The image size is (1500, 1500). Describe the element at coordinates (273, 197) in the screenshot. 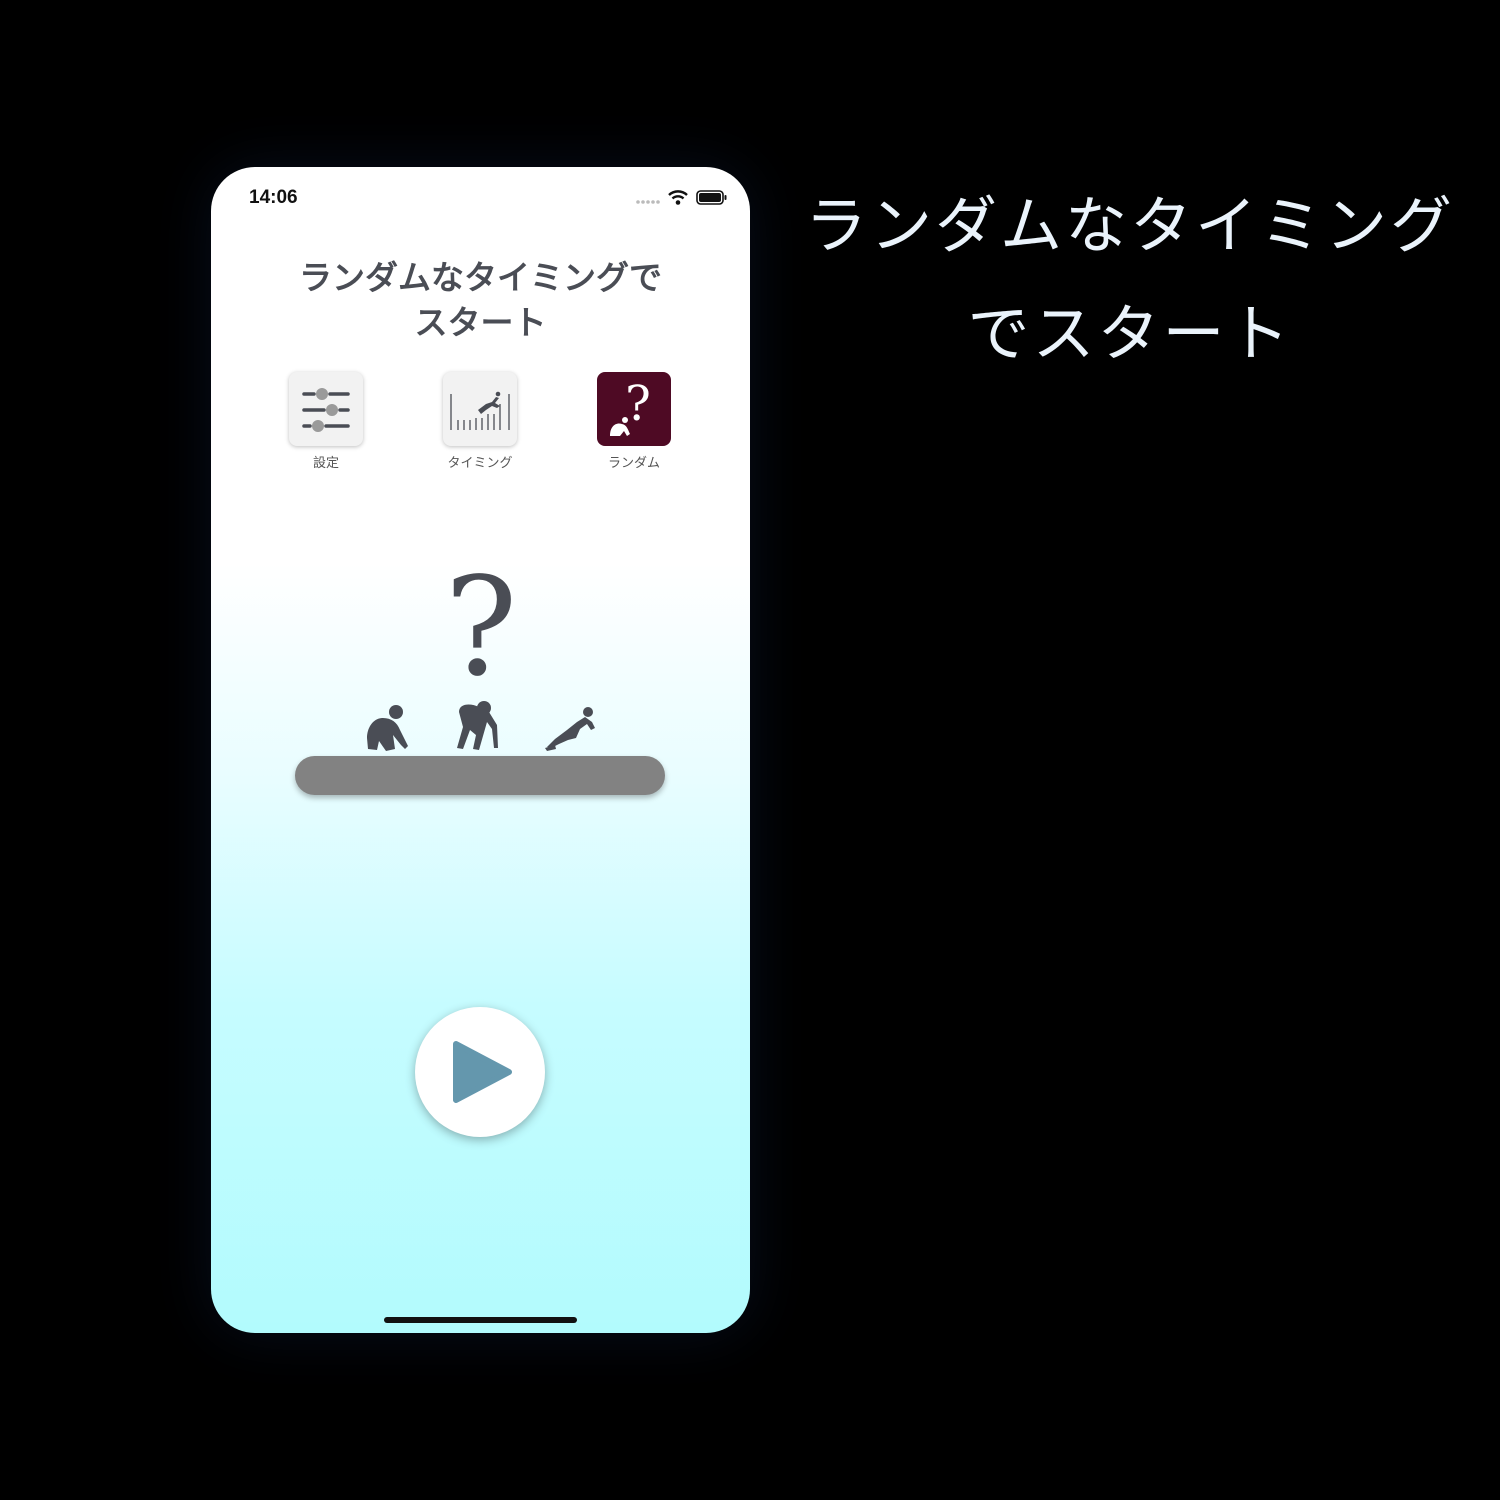

I see `status-time: 14:06` at that location.